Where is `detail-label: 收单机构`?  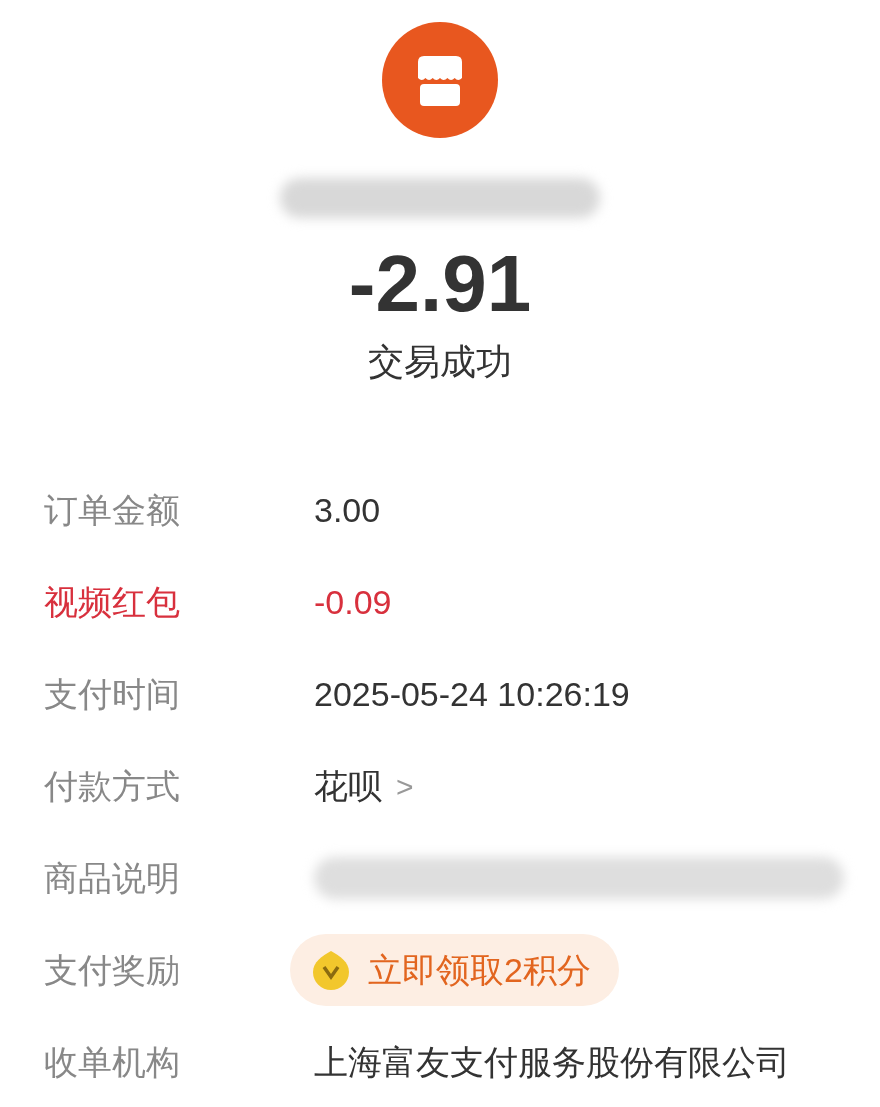
detail-label: 收单机构 is located at coordinates (112, 1062).